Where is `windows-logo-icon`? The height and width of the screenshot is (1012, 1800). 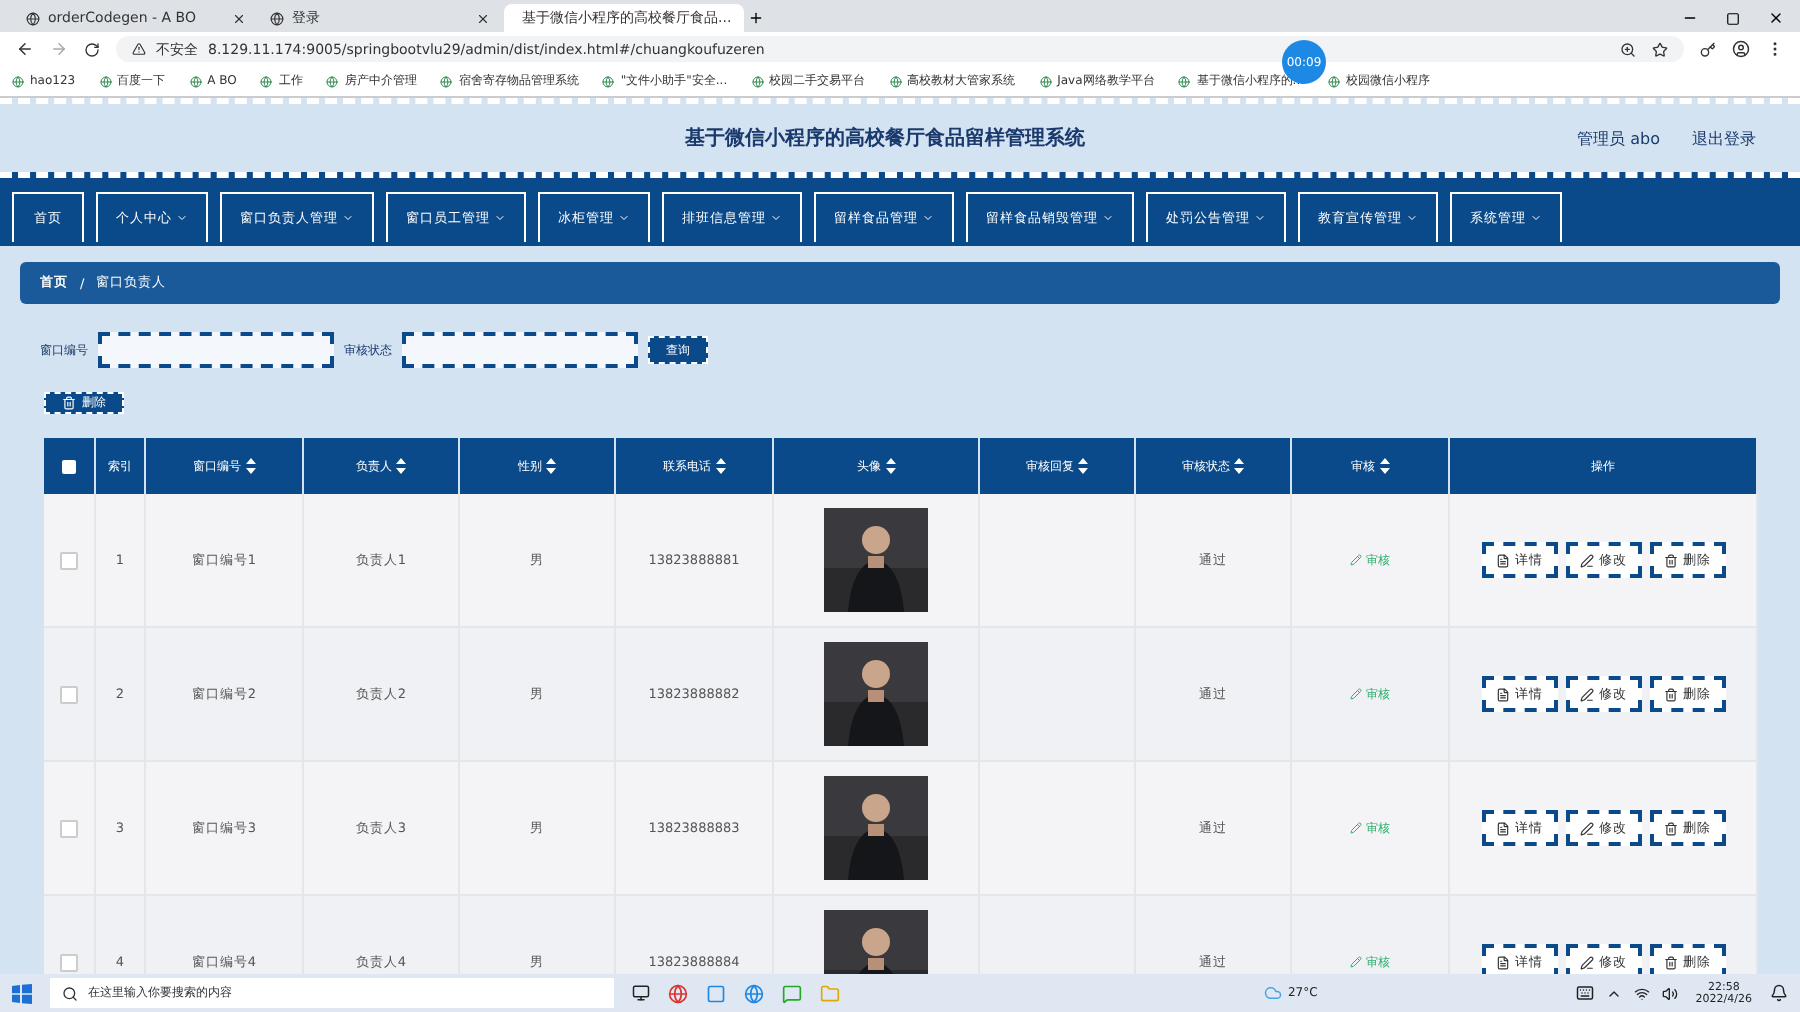 windows-logo-icon is located at coordinates (22, 993).